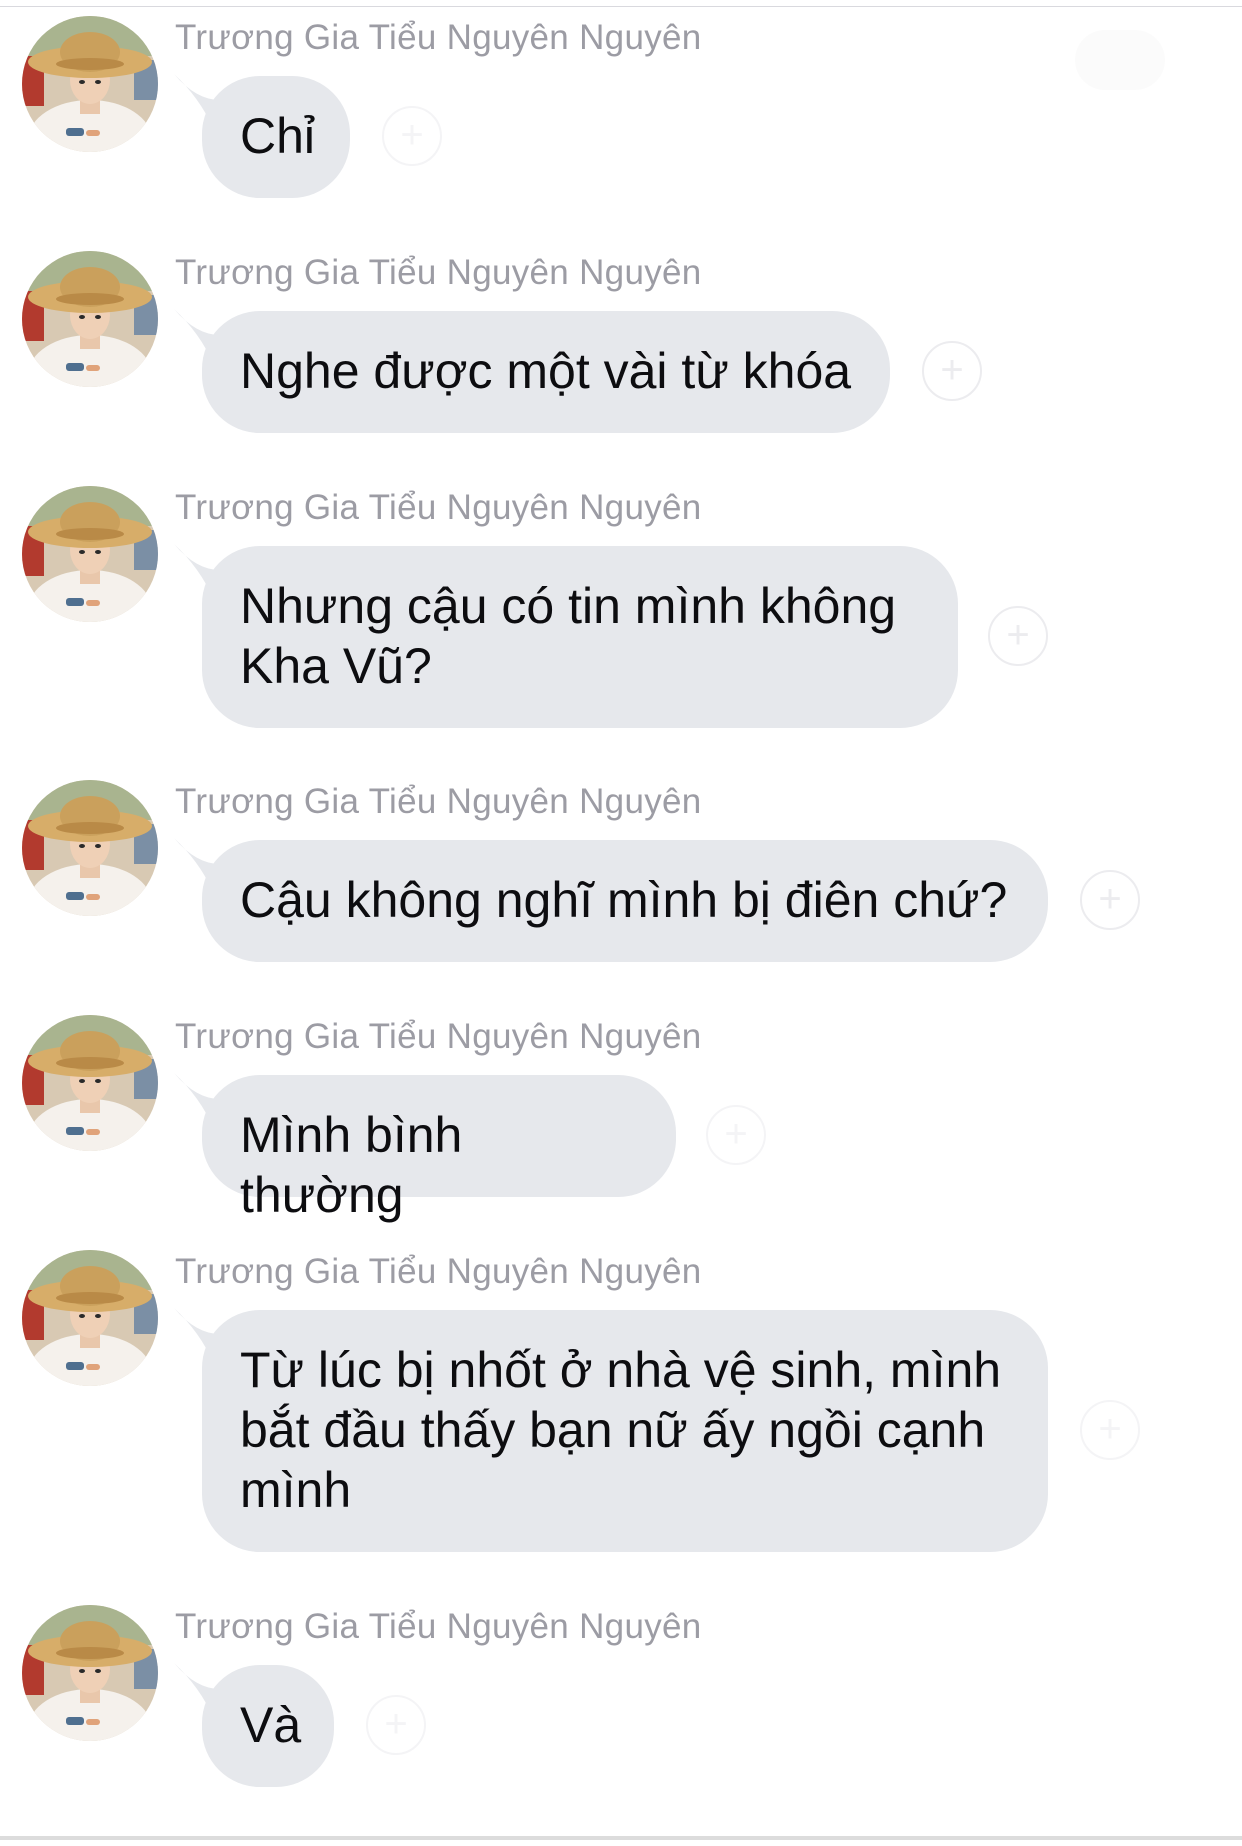 Image resolution: width=1242 pixels, height=1846 pixels. I want to click on message-text: Cậu không nghĩ mình bị điên chứ?, so click(624, 900).